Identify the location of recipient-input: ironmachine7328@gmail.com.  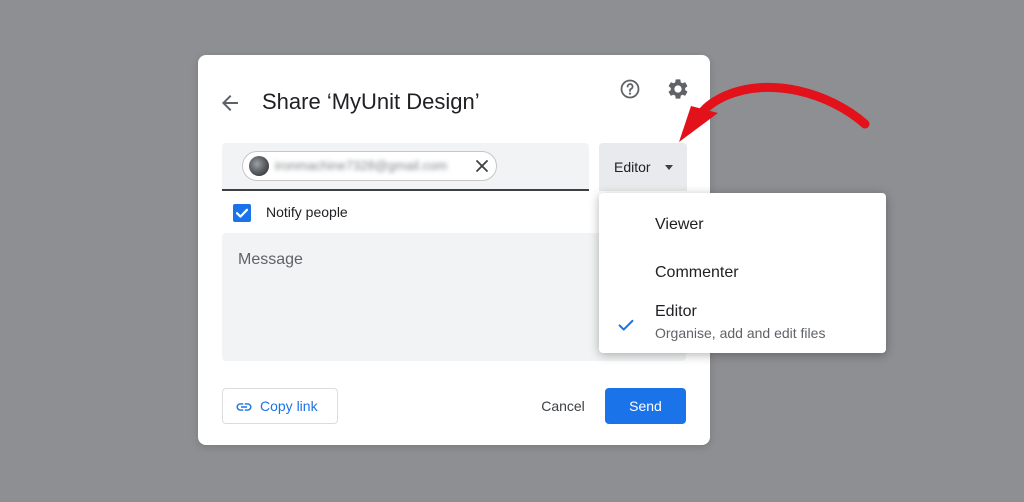
(405, 167).